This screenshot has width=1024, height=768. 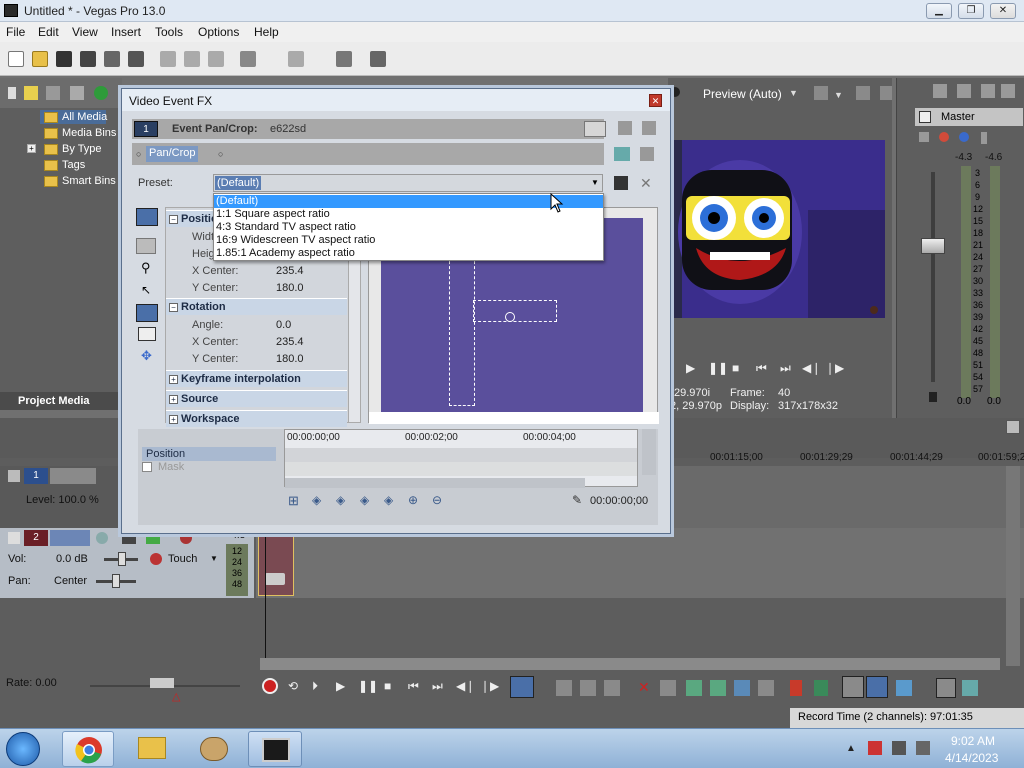 What do you see at coordinates (718, 368) in the screenshot?
I see `preview-pause-icon: ❚❚` at bounding box center [718, 368].